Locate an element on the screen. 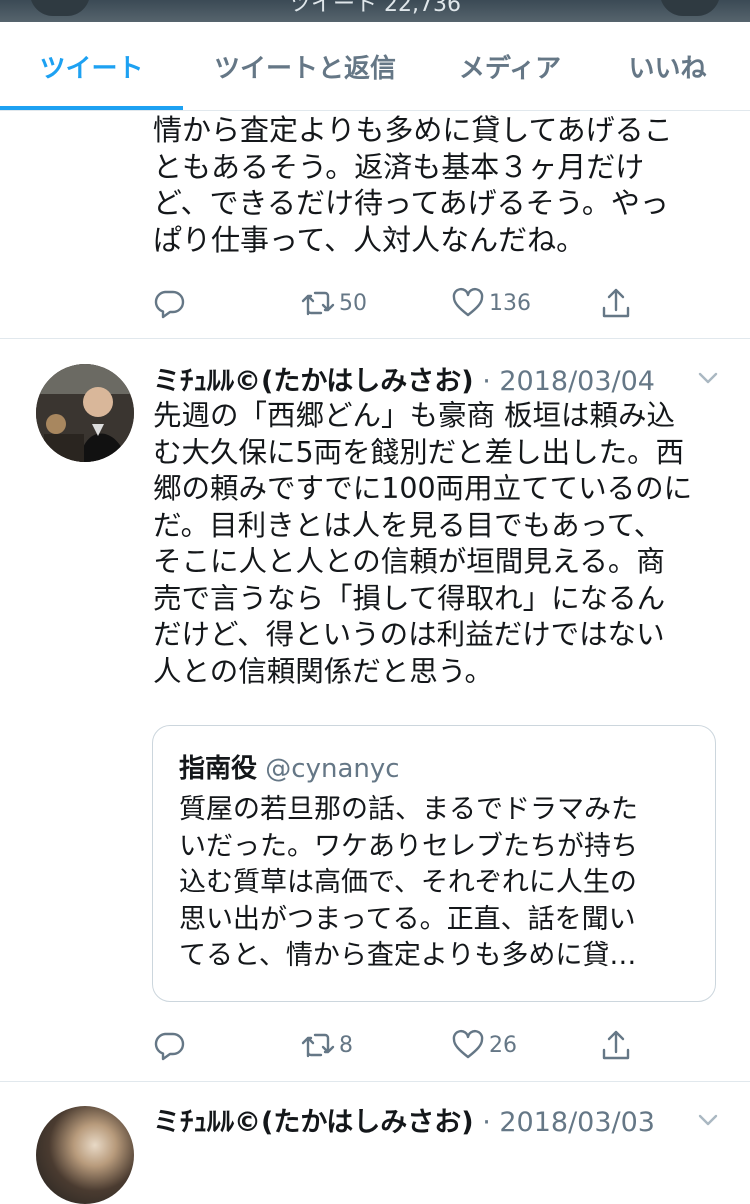  quoted-tweet-header: 指南役 @cynanyc is located at coordinates (289, 766).